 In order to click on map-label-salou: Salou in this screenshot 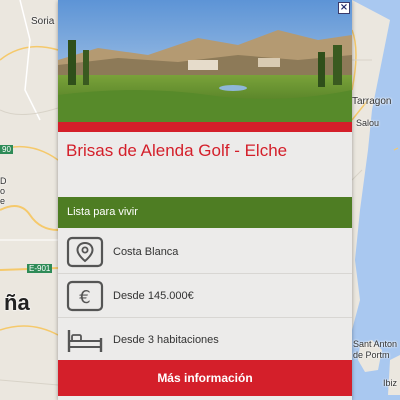, I will do `click(368, 123)`.